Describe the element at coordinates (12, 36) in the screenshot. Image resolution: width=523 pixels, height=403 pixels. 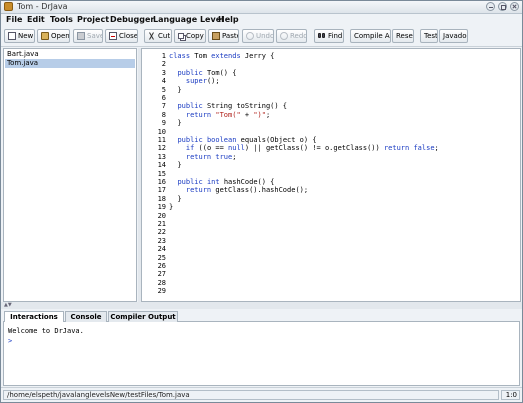
I see `new-file-icon` at that location.